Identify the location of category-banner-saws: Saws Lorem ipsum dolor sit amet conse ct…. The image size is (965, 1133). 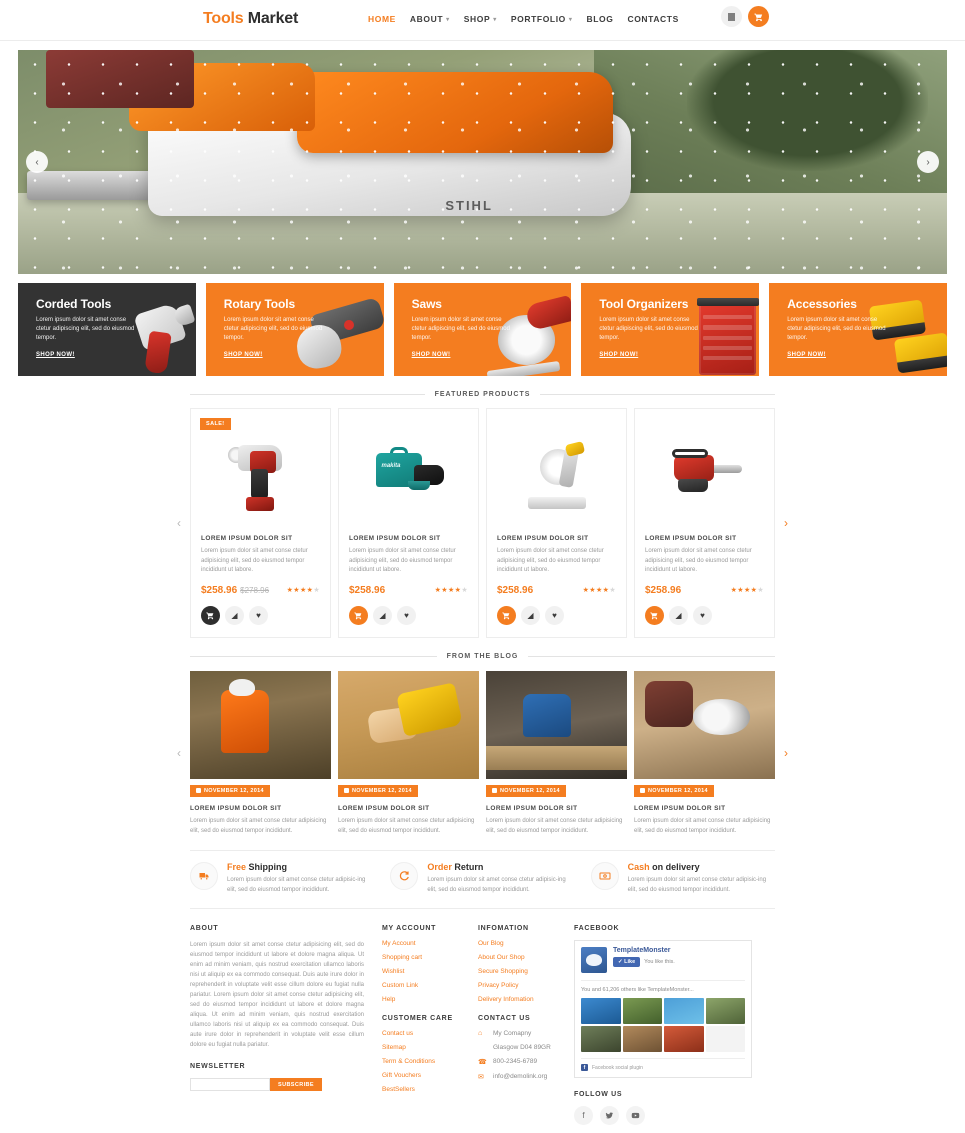
(482, 329).